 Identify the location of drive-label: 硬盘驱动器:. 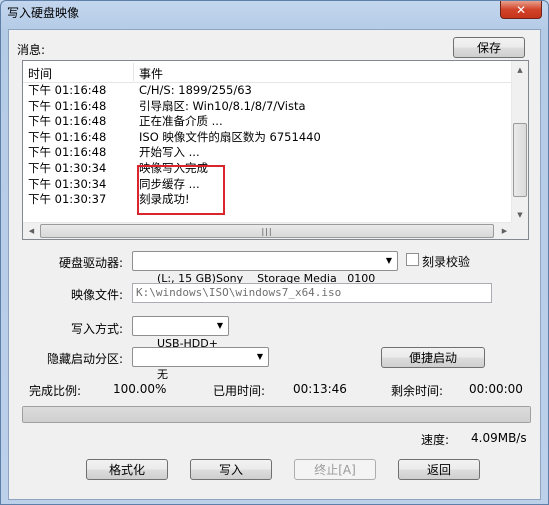
(91, 263).